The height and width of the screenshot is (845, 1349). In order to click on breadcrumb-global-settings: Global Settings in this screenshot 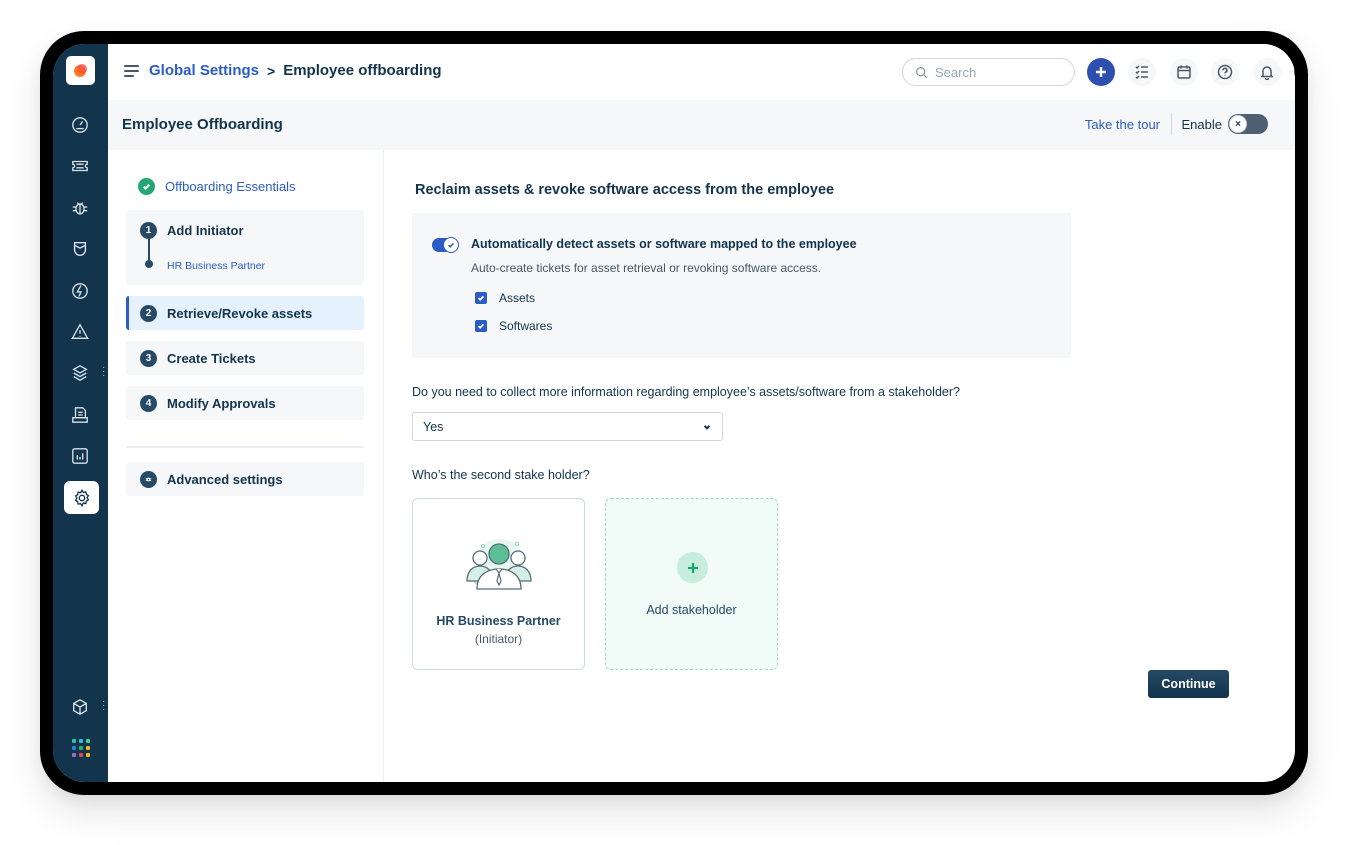, I will do `click(204, 70)`.